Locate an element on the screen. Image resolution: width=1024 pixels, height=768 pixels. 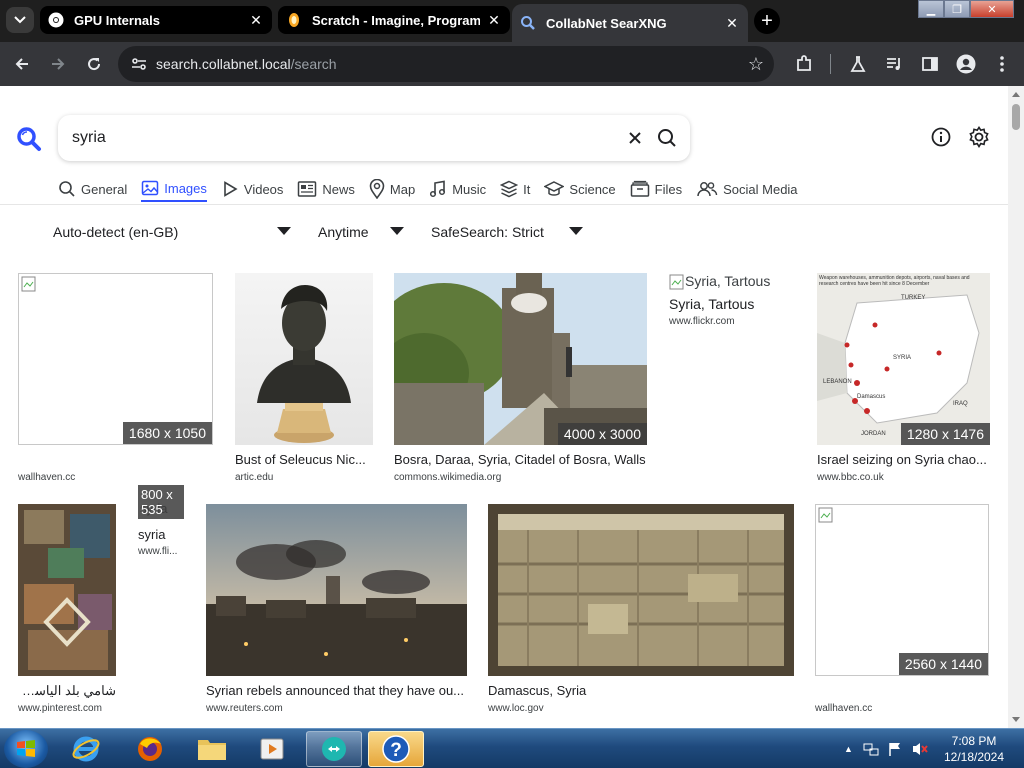
start-button is located at coordinates (26, 749).